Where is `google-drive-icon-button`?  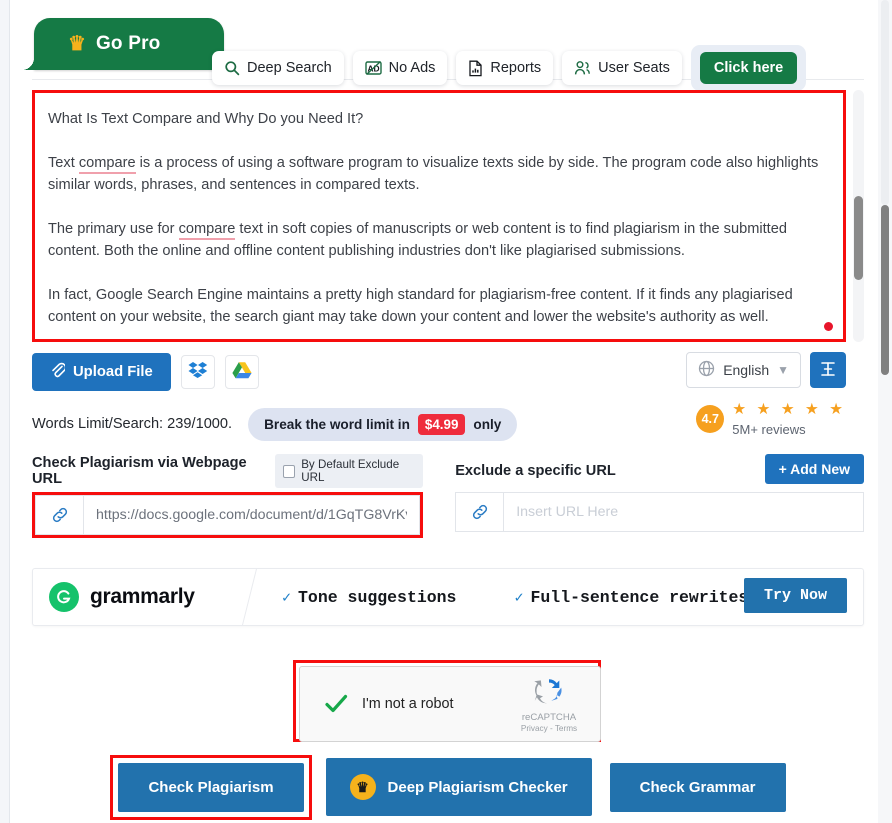
google-drive-icon-button is located at coordinates (241, 372).